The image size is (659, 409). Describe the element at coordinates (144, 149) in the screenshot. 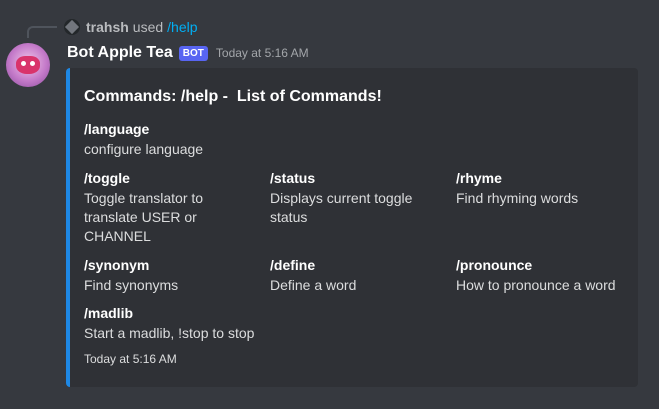

I see `field-value: configure language` at that location.